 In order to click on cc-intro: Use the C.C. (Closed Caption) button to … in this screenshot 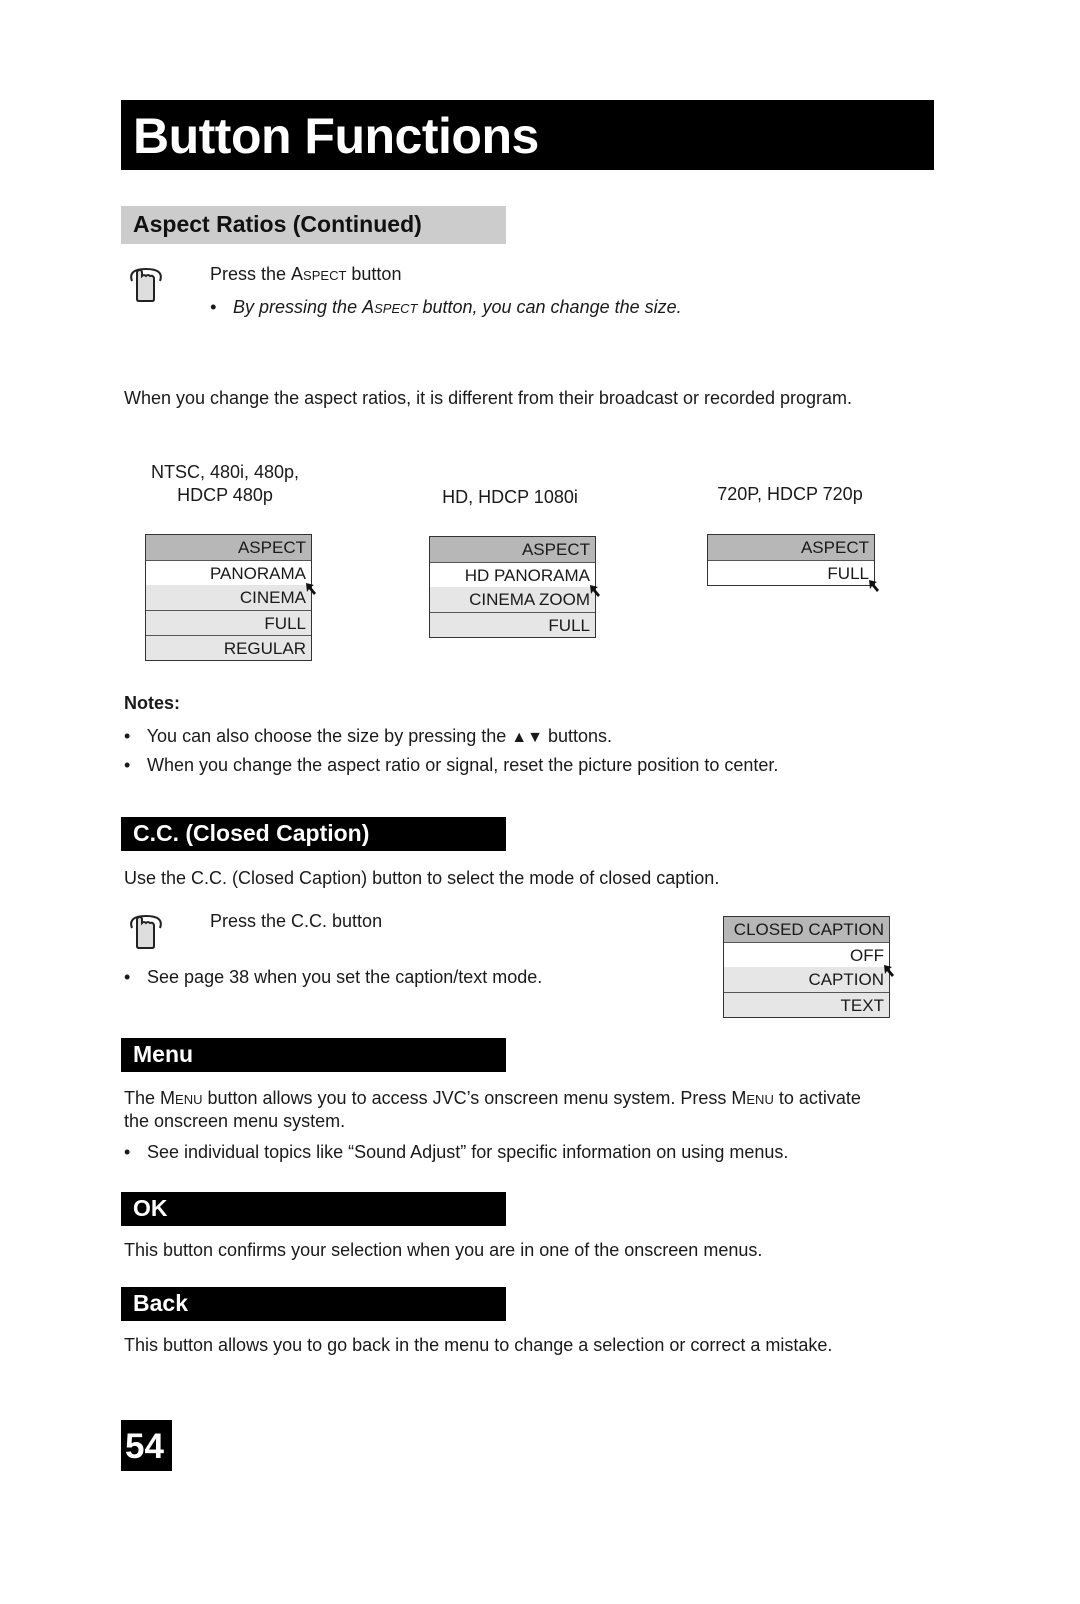, I will do `click(422, 878)`.